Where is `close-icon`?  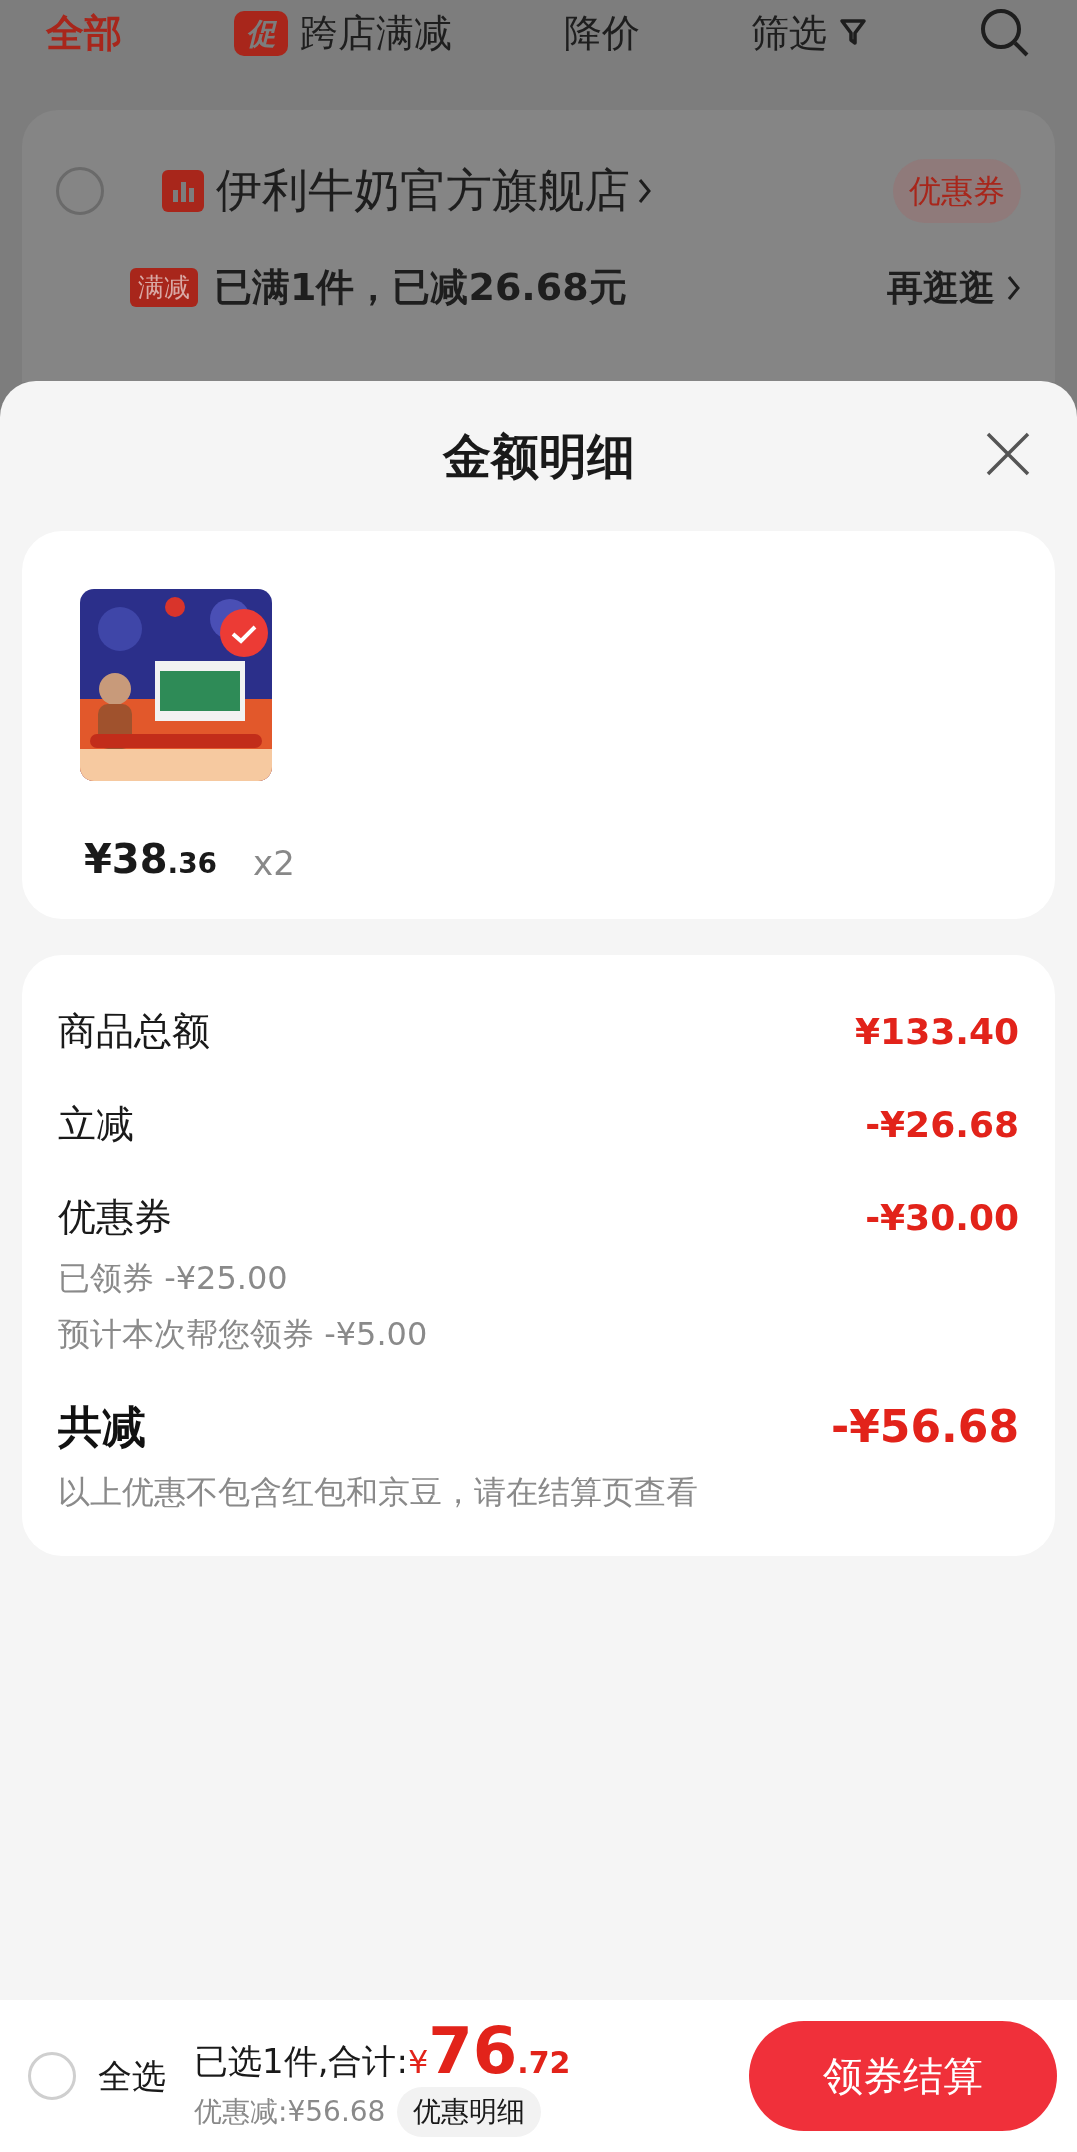 close-icon is located at coordinates (1008, 454).